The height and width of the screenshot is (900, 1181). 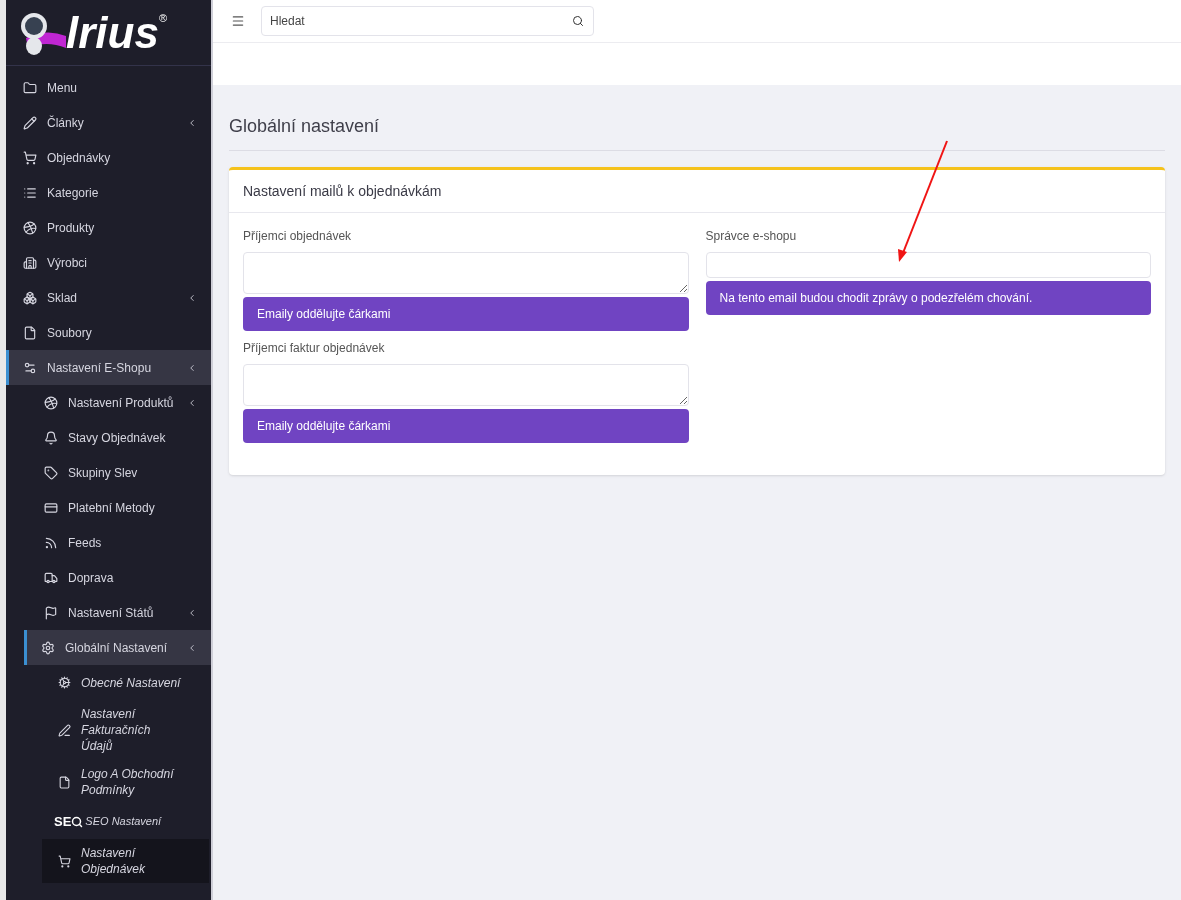 I want to click on sidebar-item: Produkty, so click(x=108, y=227).